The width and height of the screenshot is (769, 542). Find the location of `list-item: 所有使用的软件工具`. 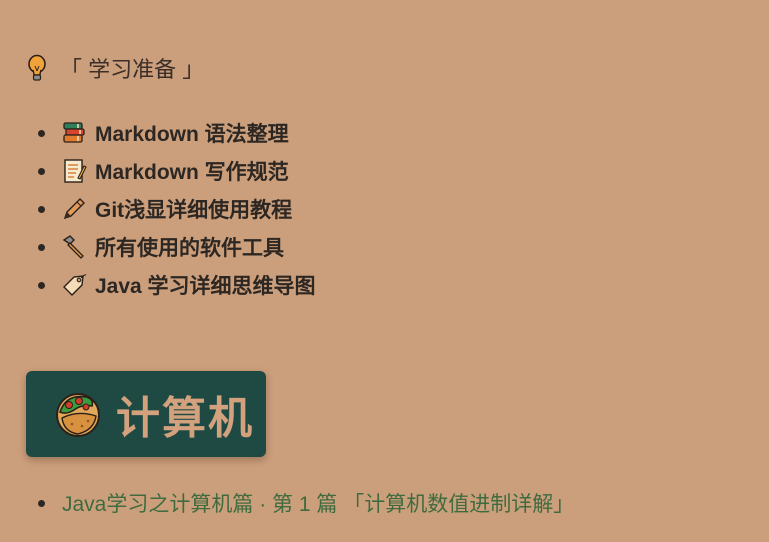

list-item: 所有使用的软件工具 is located at coordinates (177, 247).